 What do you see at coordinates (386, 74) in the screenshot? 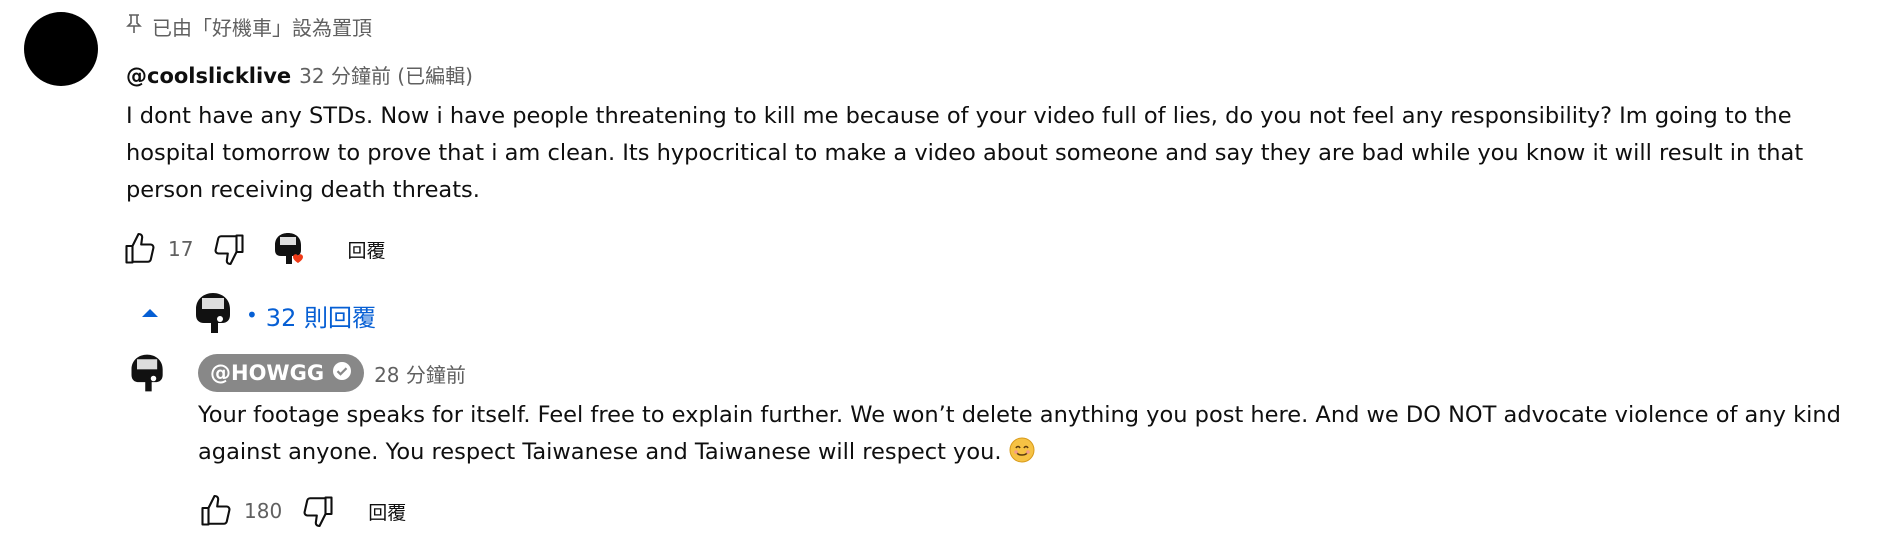
I see `comment-timestamp: 32 分鐘前 (已編輯)` at bounding box center [386, 74].